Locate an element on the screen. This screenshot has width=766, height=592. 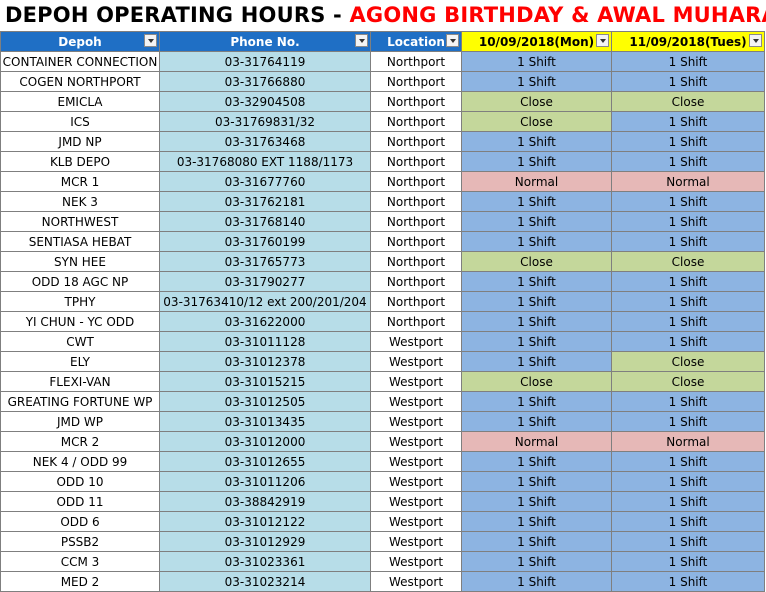
phone-cell: 03-31012505 is located at coordinates (265, 401).